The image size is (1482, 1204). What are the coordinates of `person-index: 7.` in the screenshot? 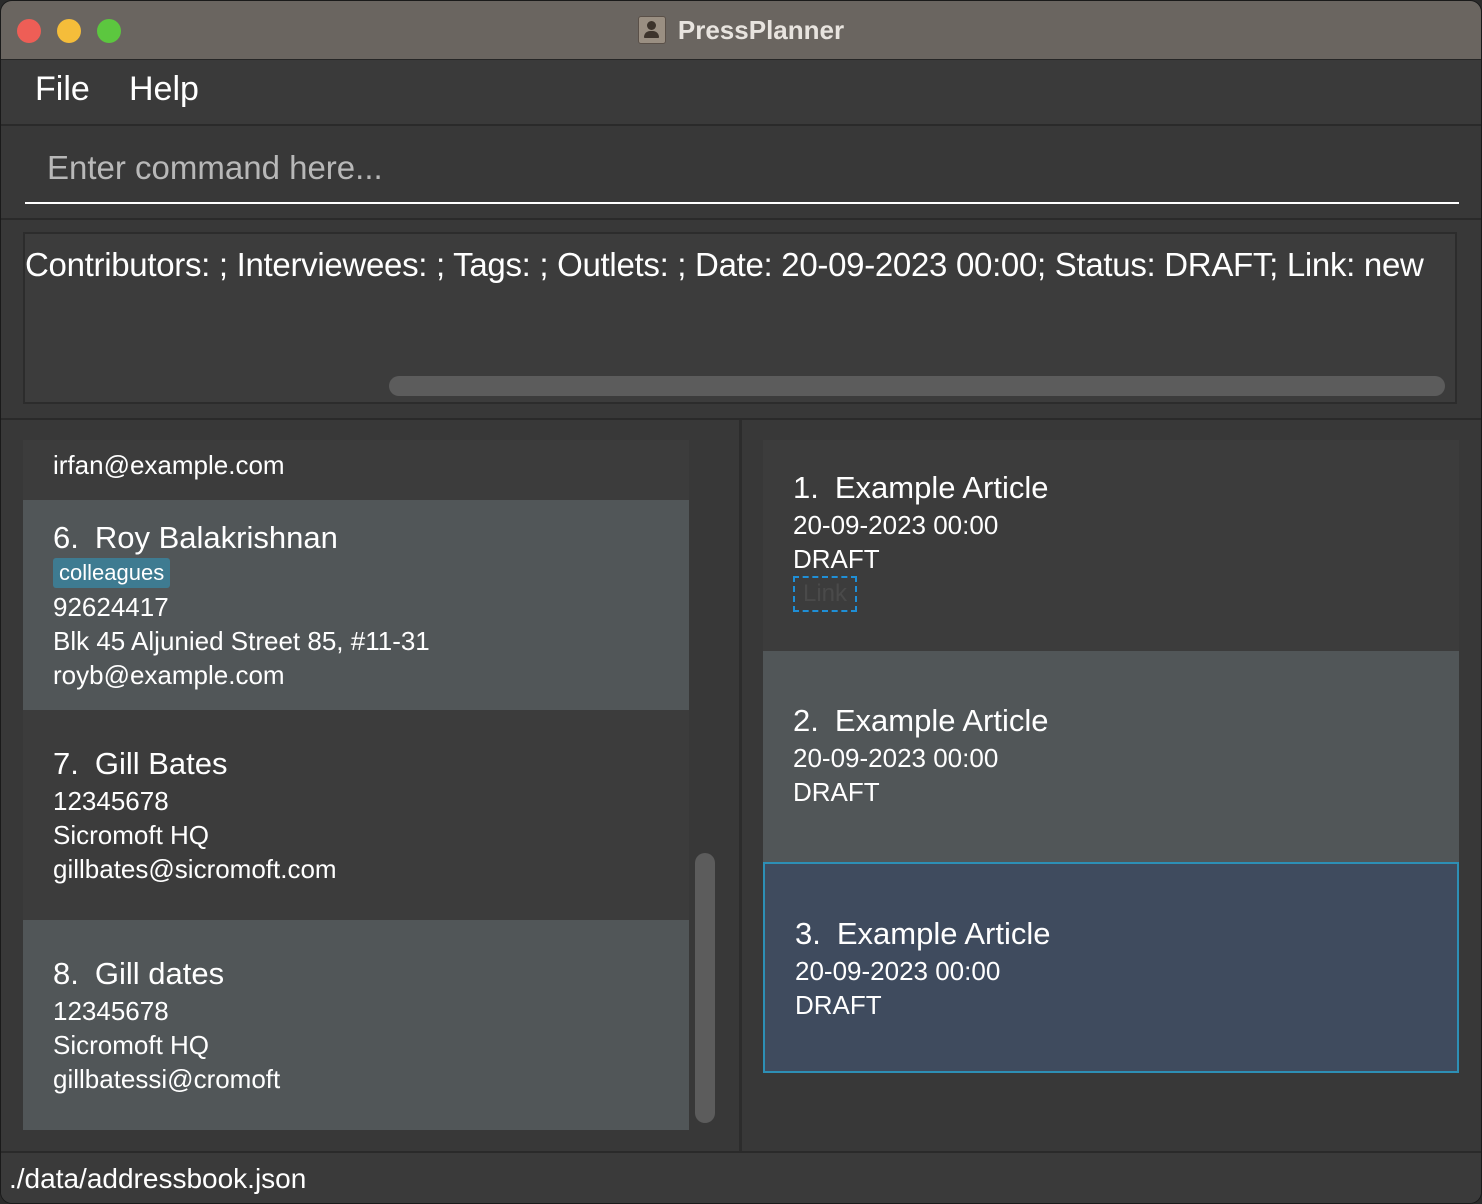 It's located at (66, 763).